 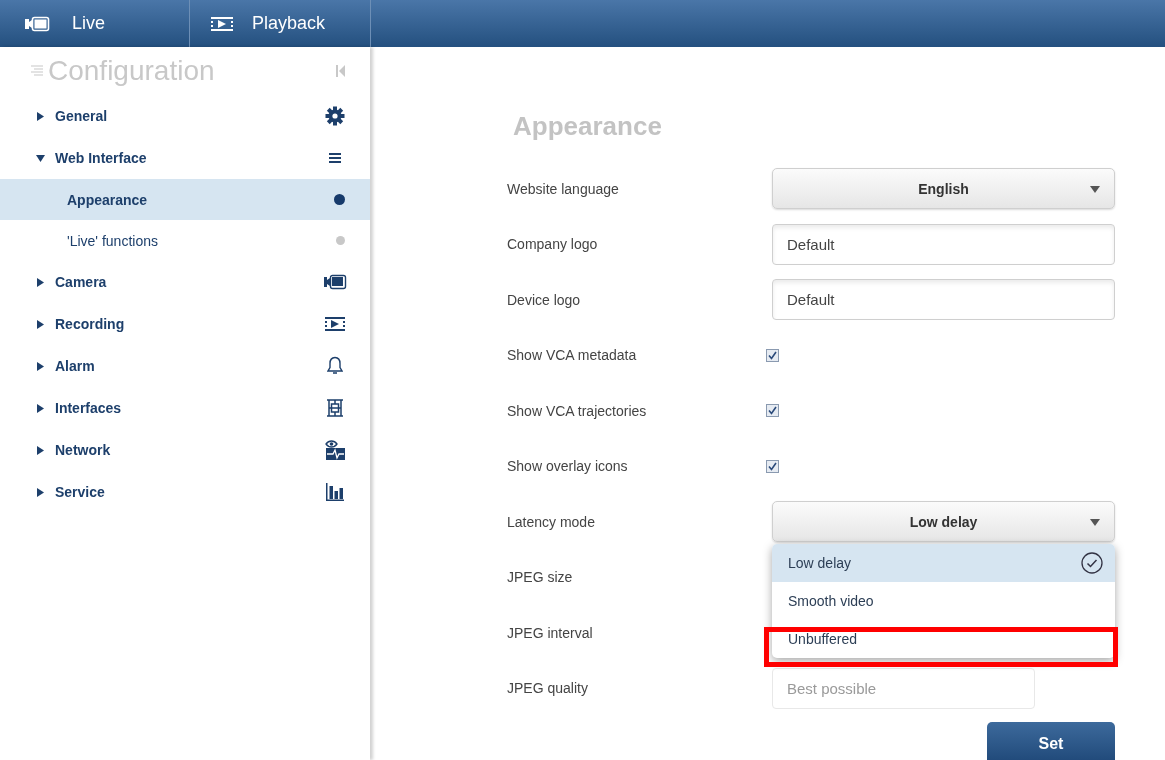 What do you see at coordinates (185, 408) in the screenshot?
I see `menu-item: Interfaces` at bounding box center [185, 408].